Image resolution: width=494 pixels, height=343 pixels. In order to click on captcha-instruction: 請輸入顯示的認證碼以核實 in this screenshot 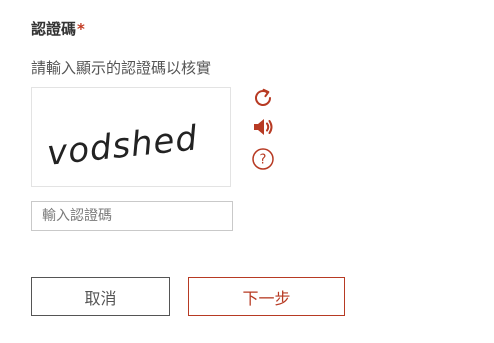, I will do `click(121, 68)`.